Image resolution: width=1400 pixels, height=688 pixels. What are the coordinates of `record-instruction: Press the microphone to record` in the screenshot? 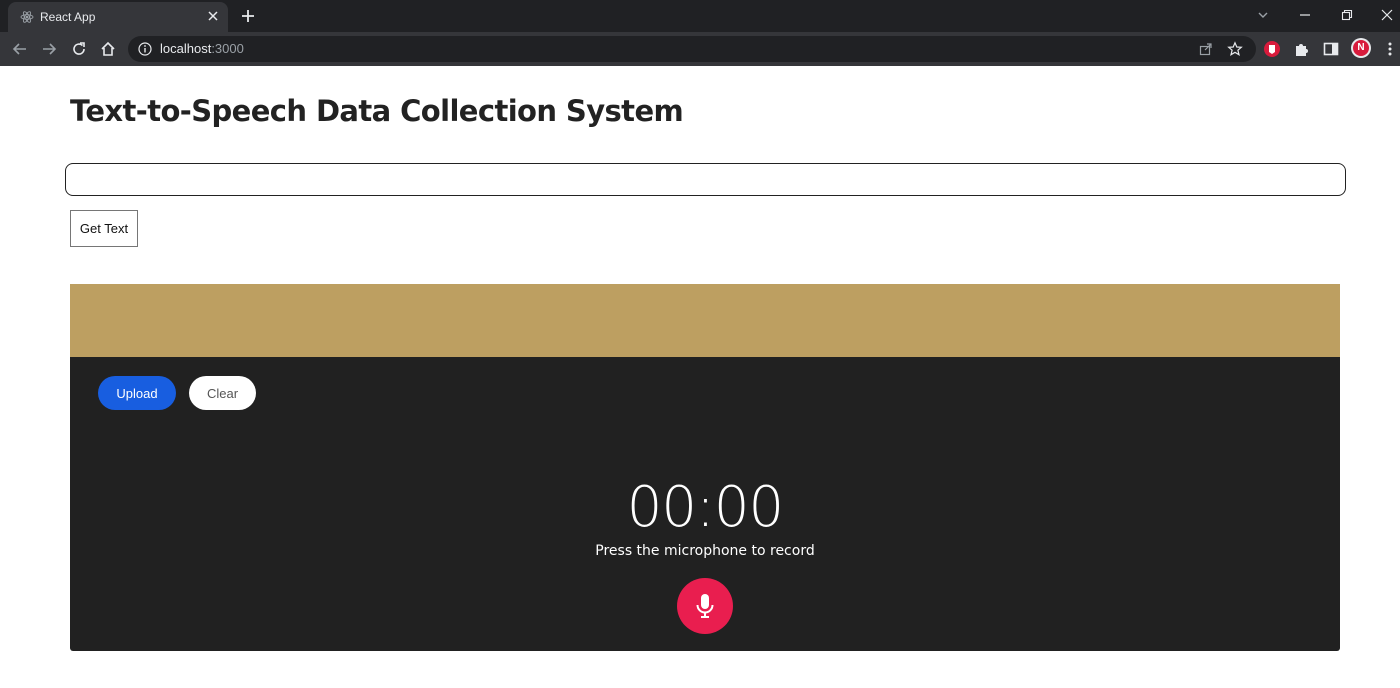 It's located at (705, 551).